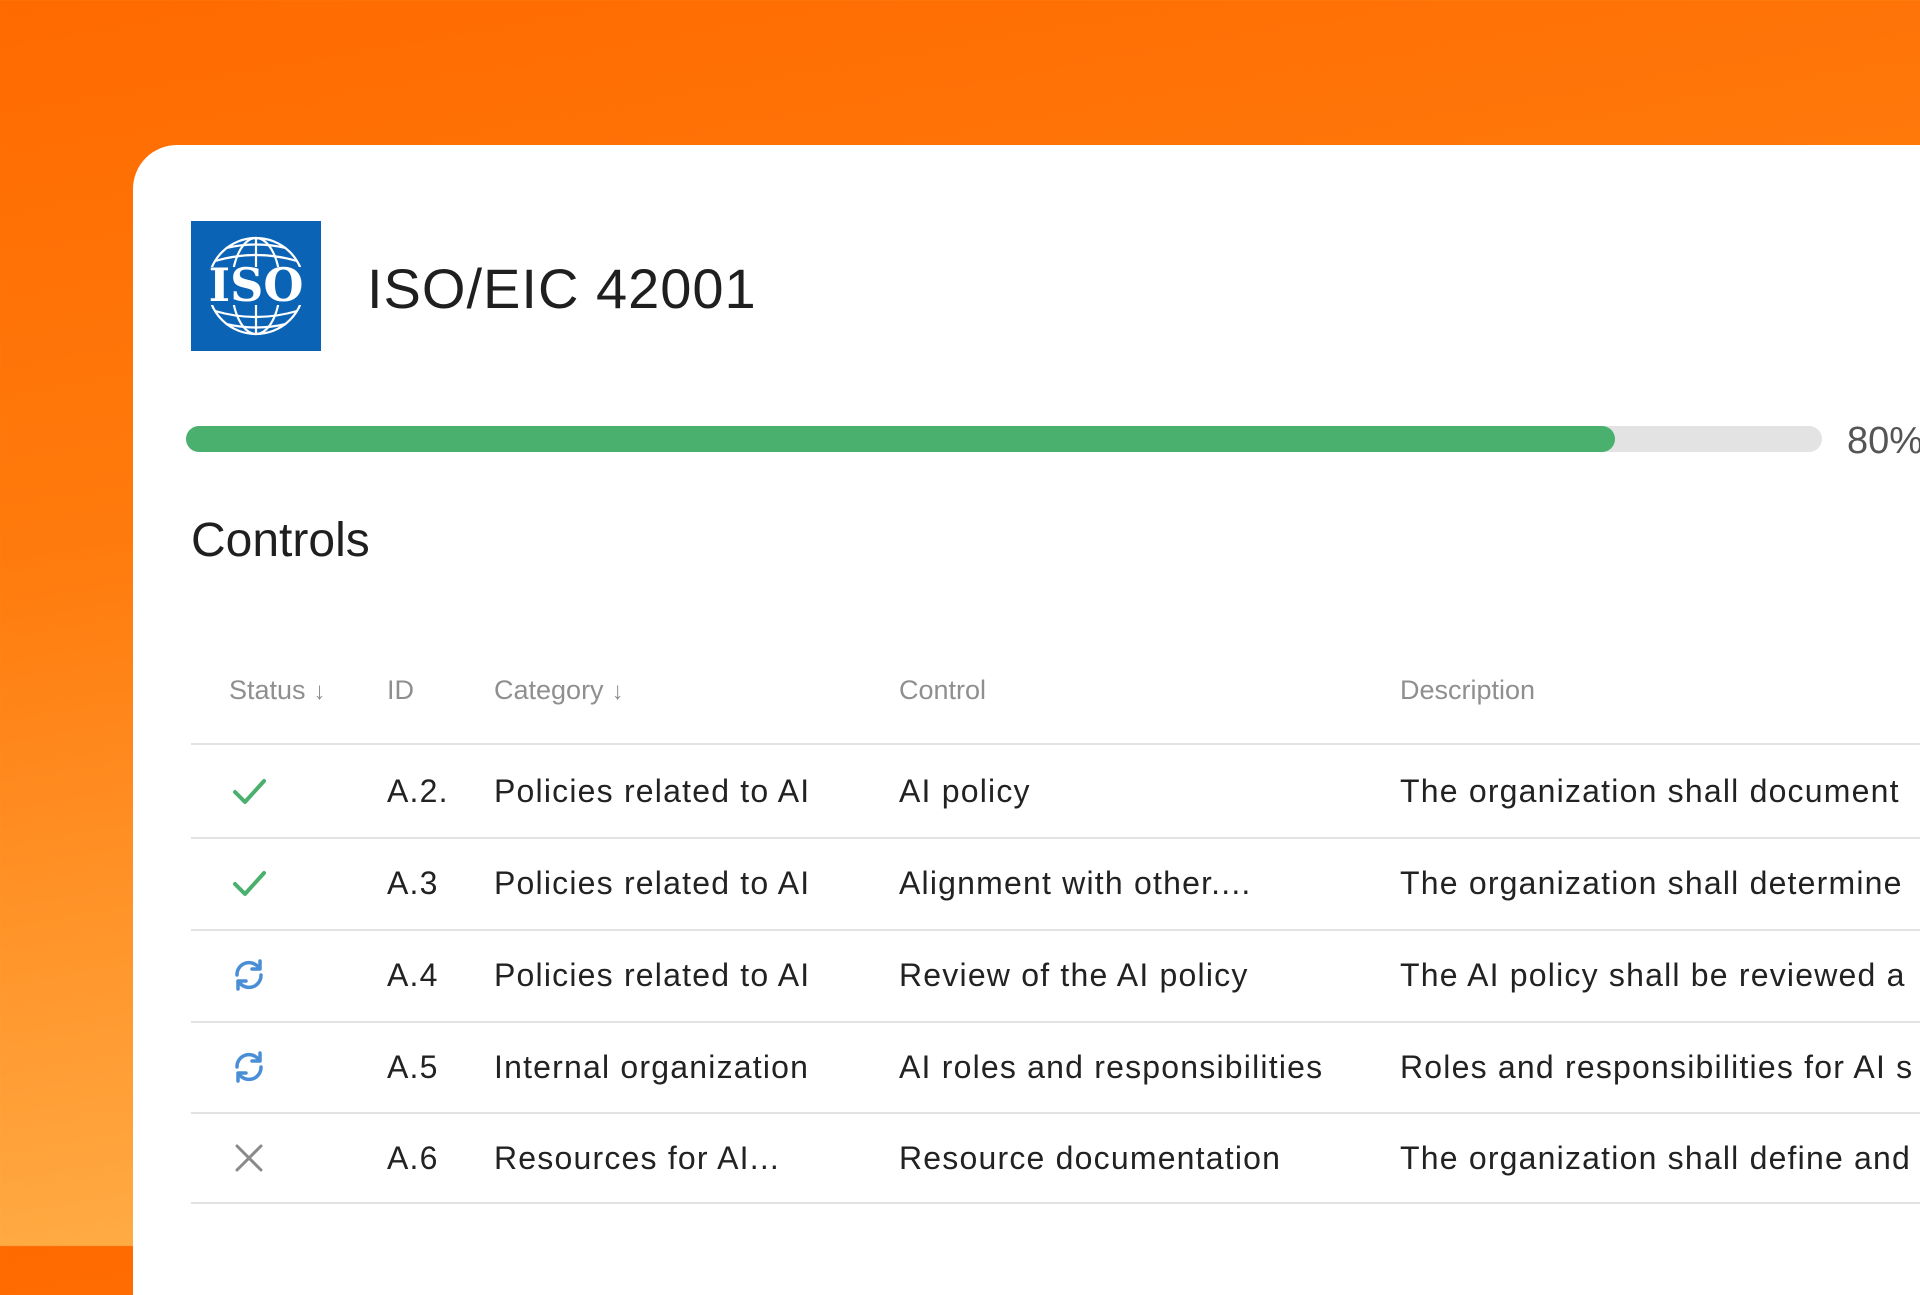 The image size is (1920, 1295). I want to click on row-id: A.5, so click(413, 1067).